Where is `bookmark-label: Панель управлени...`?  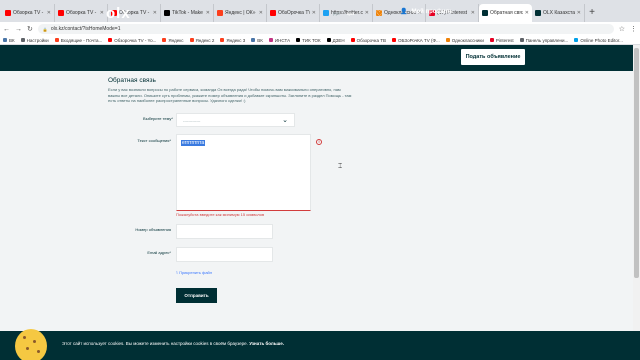
bookmark-label: Панель управлени... is located at coordinates (547, 40).